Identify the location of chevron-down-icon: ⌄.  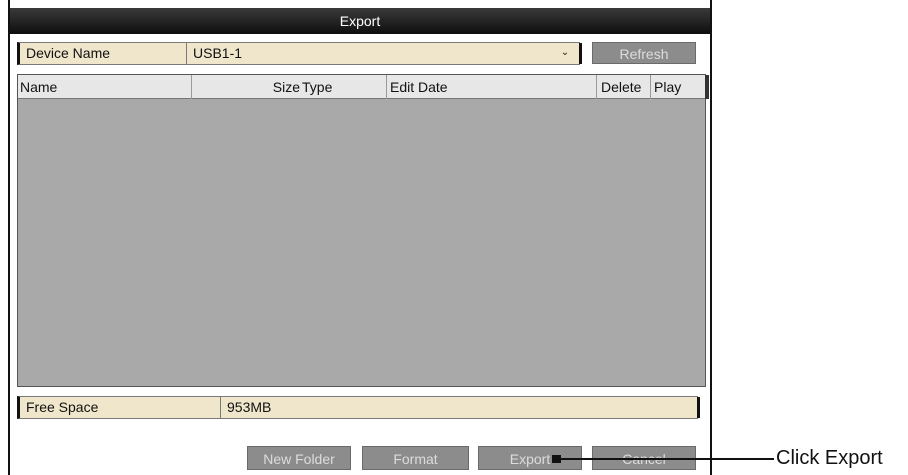
(565, 53).